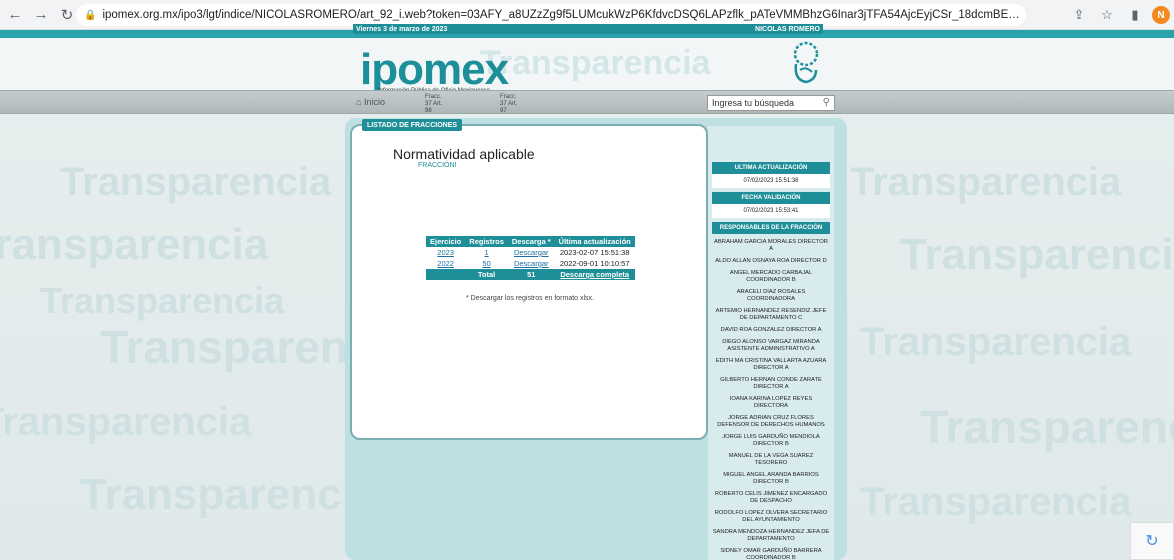  Describe the element at coordinates (771, 440) in the screenshot. I see `responsable-item: JORGE LUIS GARDUÑO MENDIOLA DIRECTOR B` at that location.